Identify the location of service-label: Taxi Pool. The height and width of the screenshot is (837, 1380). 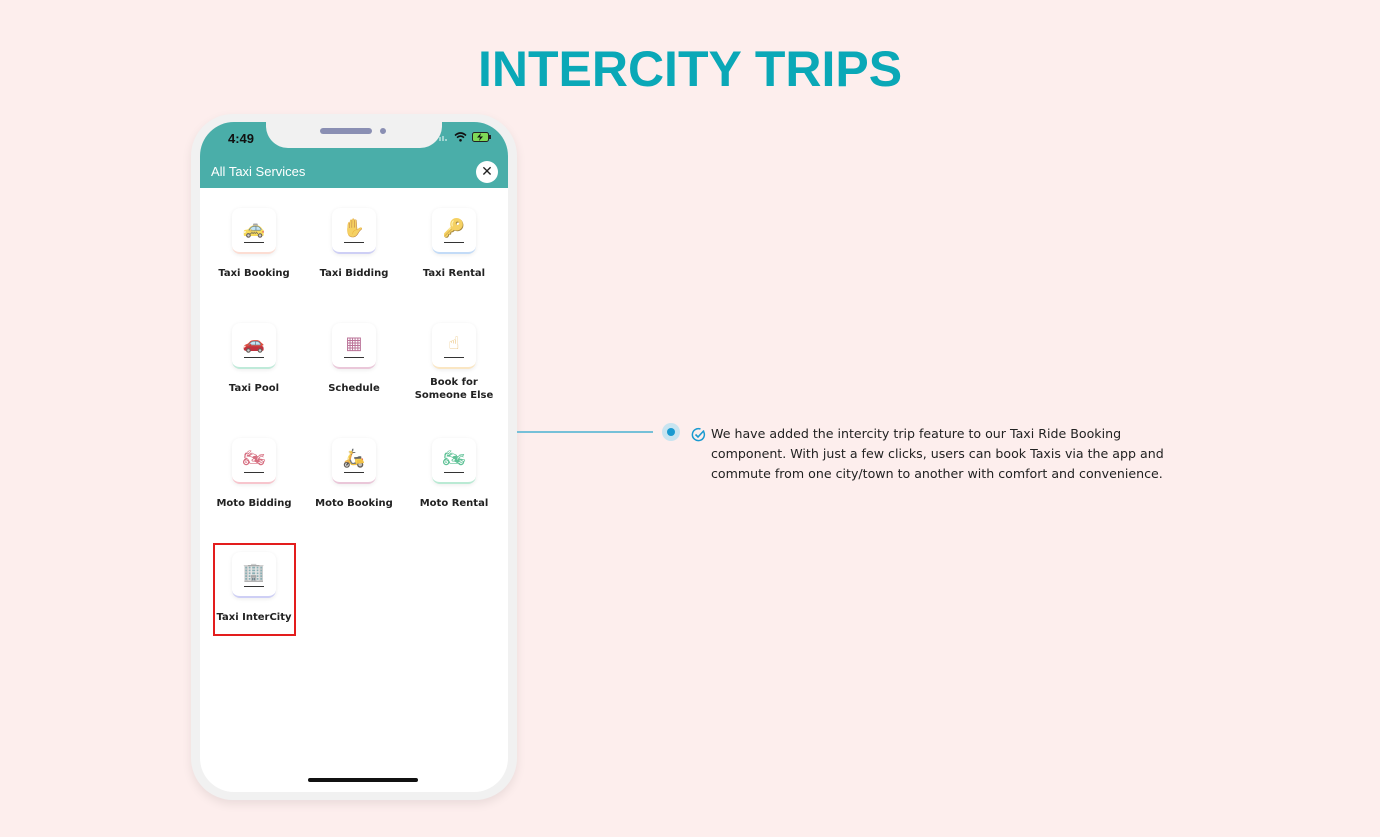
(254, 388).